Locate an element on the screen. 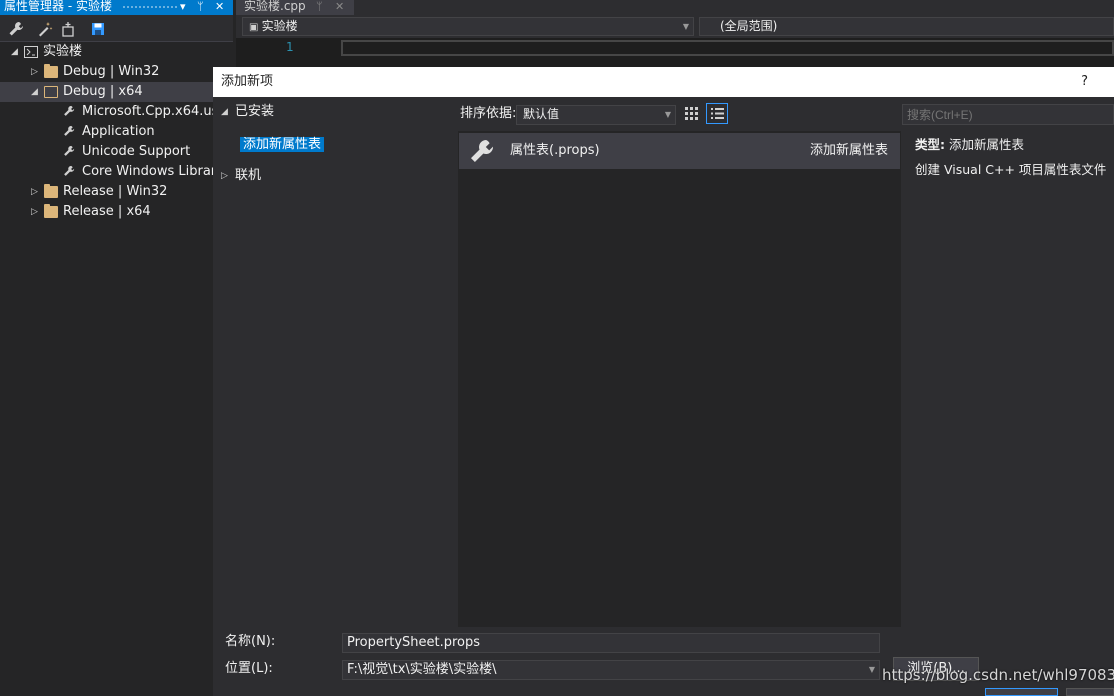 This screenshot has width=1114, height=696. name-label: 名称(N): is located at coordinates (250, 641).